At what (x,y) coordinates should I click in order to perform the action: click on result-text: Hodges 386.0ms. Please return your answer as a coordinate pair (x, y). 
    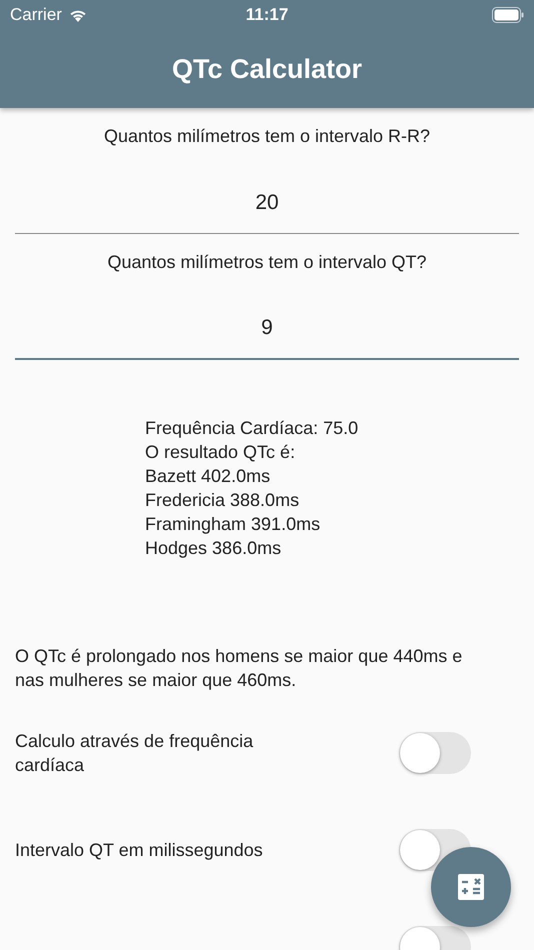
    Looking at the image, I should click on (213, 548).